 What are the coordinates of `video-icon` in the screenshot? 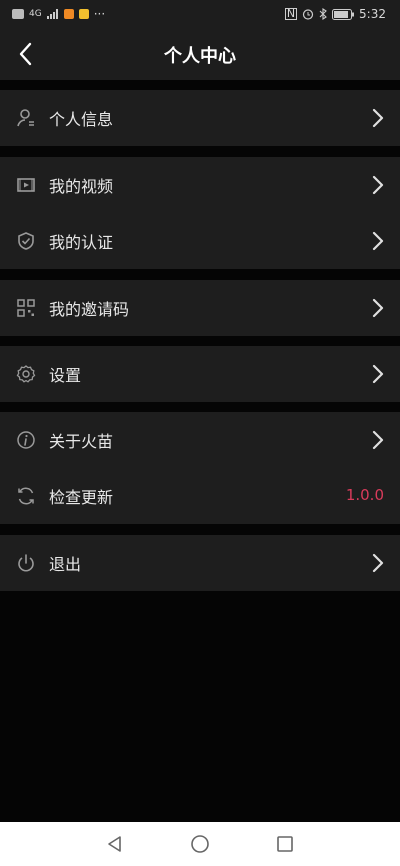 It's located at (26, 185).